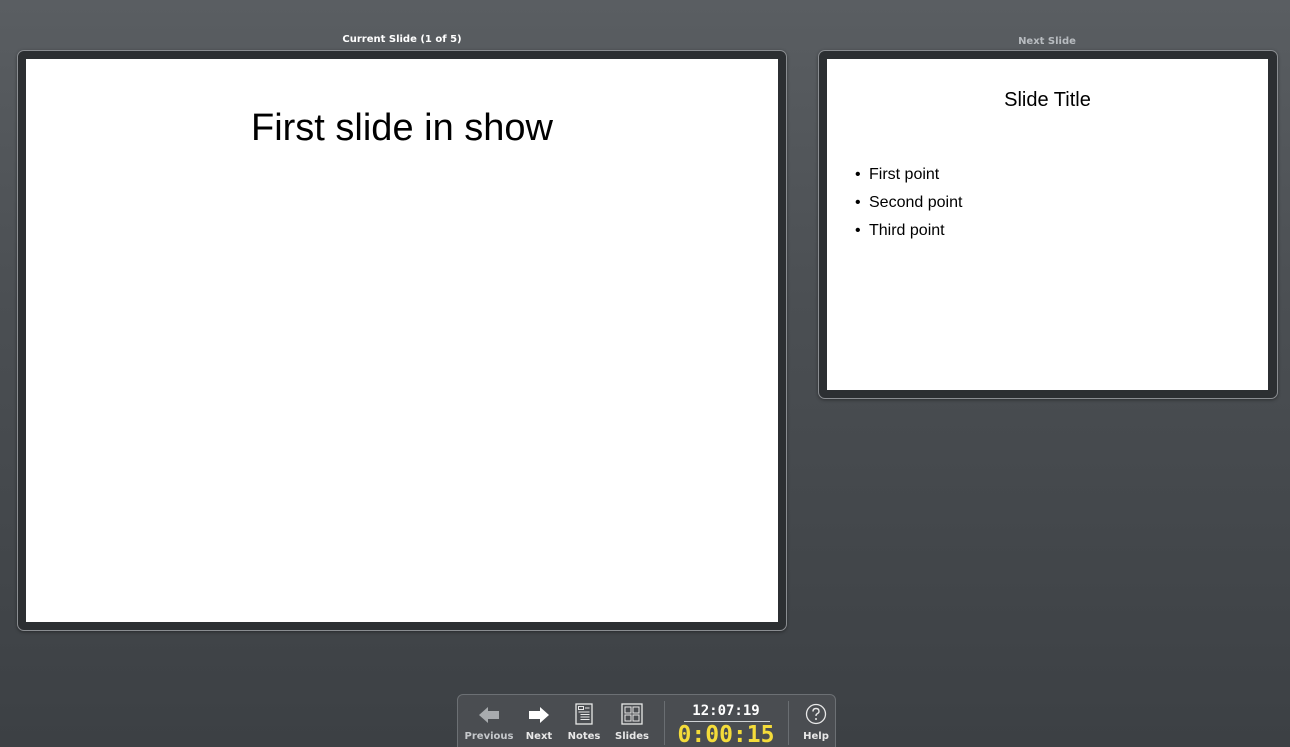  I want to click on arrow-left-icon, so click(489, 715).